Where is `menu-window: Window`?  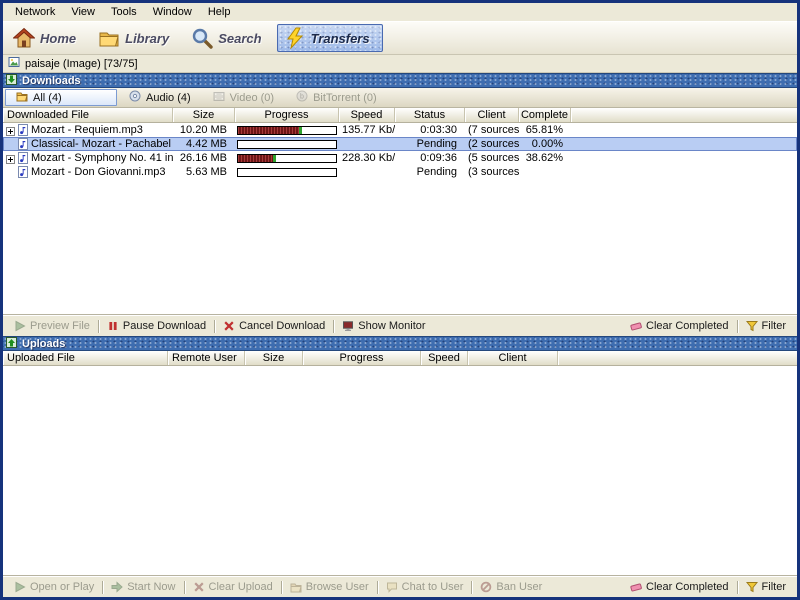
menu-window: Window is located at coordinates (172, 12).